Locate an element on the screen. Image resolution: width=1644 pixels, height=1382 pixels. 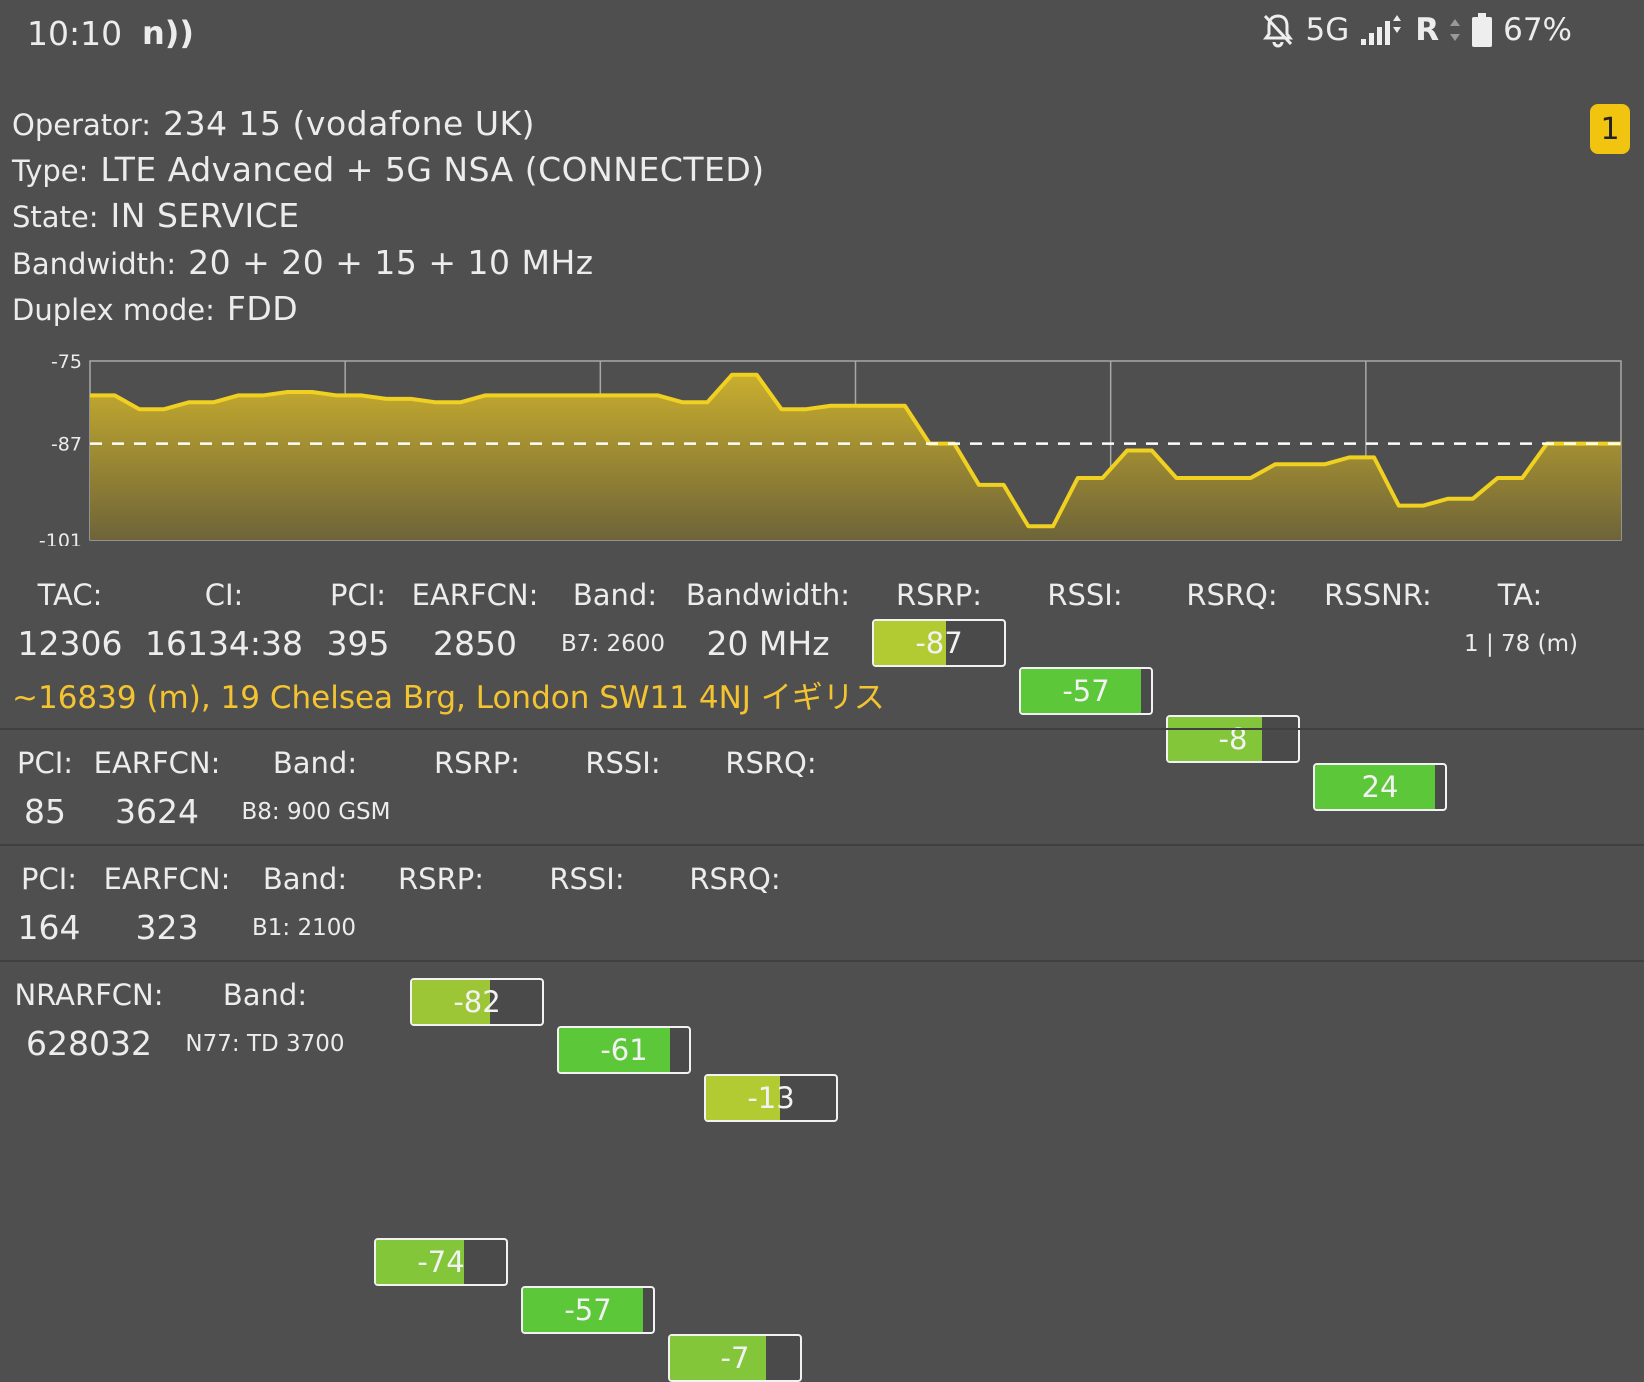
state-line: State: IN SERVICE is located at coordinates (156, 215).